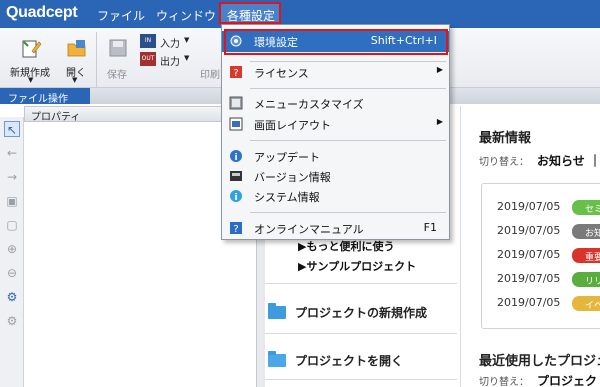 Image resolution: width=600 pixels, height=387 pixels. I want to click on customize-icon, so click(236, 103).